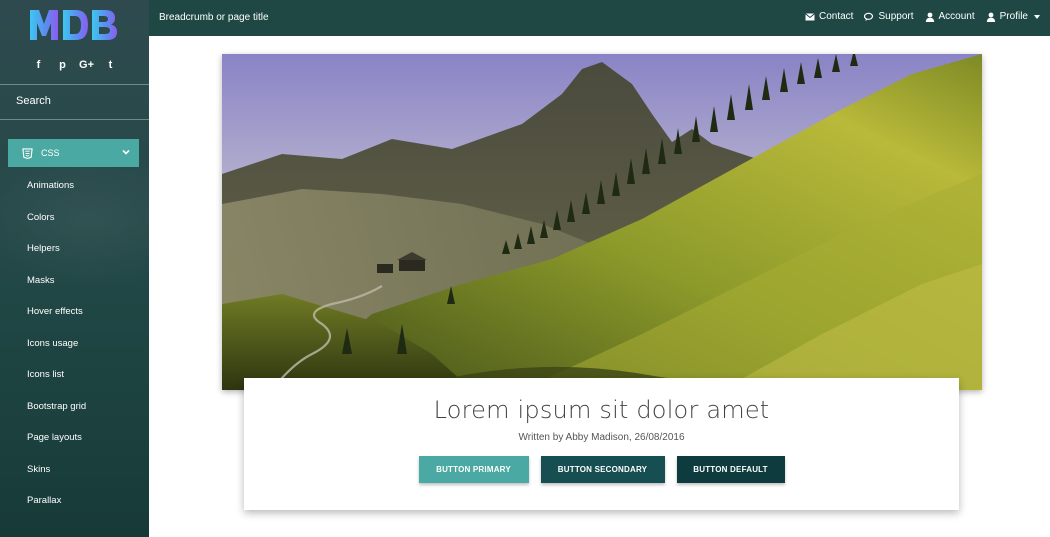 The height and width of the screenshot is (537, 1050). What do you see at coordinates (126, 152) in the screenshot?
I see `chevron-down-icon` at bounding box center [126, 152].